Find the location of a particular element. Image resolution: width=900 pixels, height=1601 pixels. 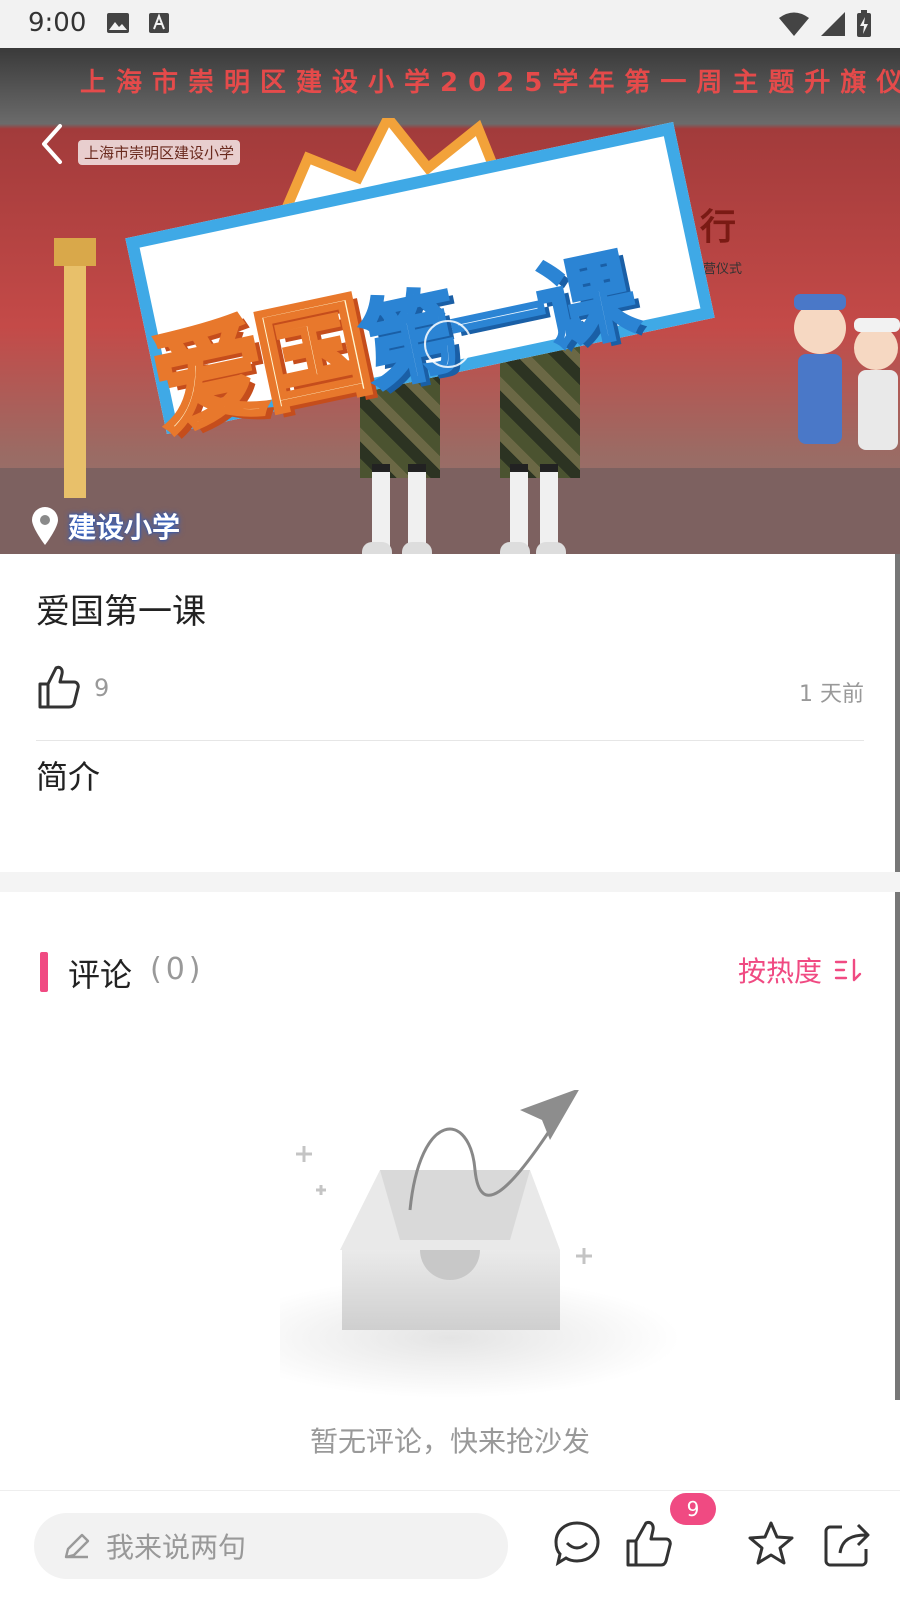

comment-icon is located at coordinates (577, 1544).